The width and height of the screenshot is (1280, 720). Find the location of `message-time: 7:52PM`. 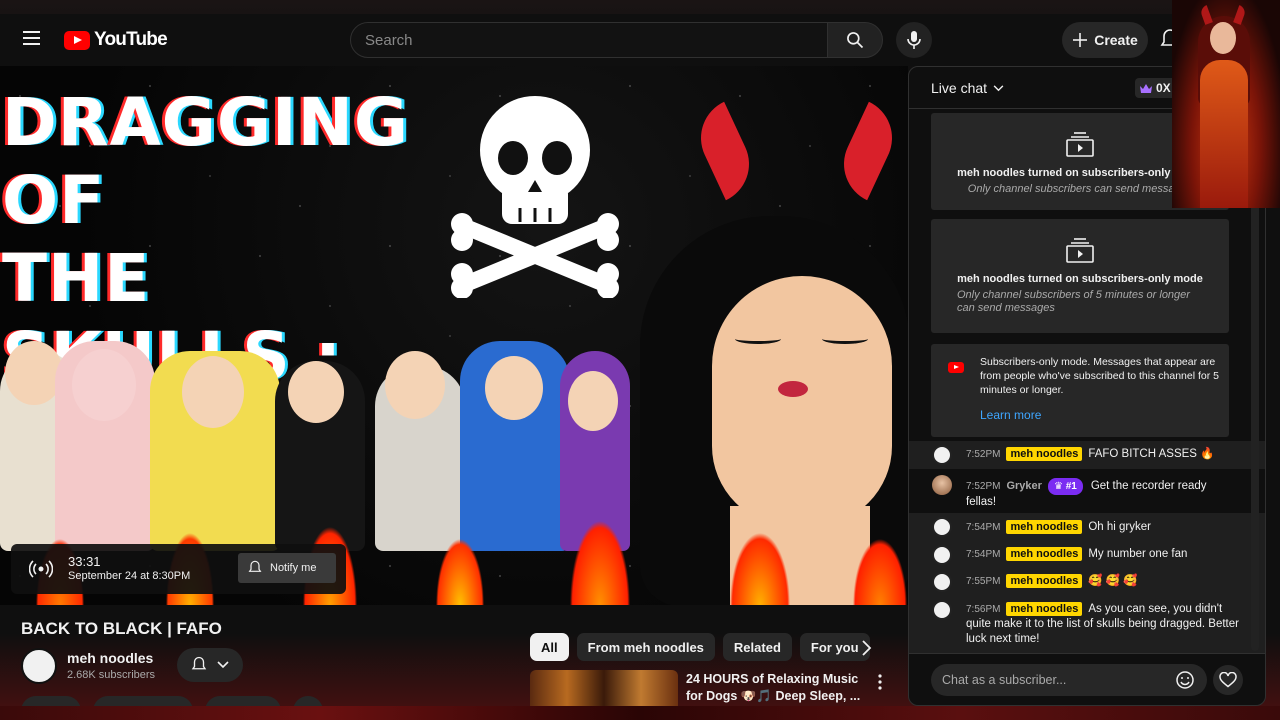

message-time: 7:52PM is located at coordinates (983, 486).